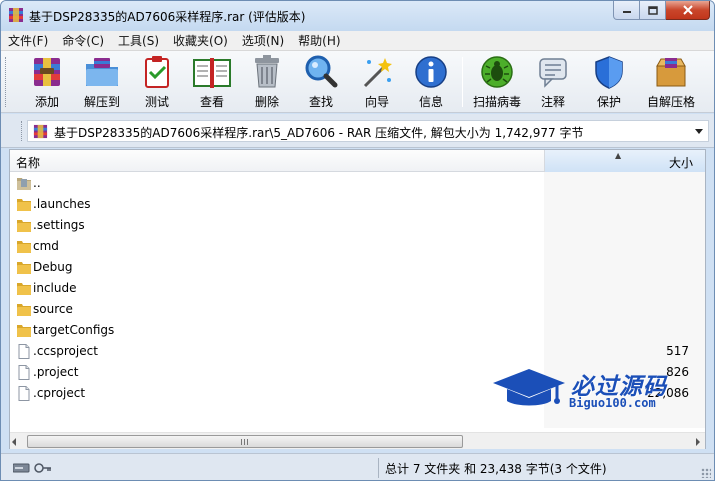 The height and width of the screenshot is (481, 715). I want to click on bug-scan-icon, so click(497, 72).